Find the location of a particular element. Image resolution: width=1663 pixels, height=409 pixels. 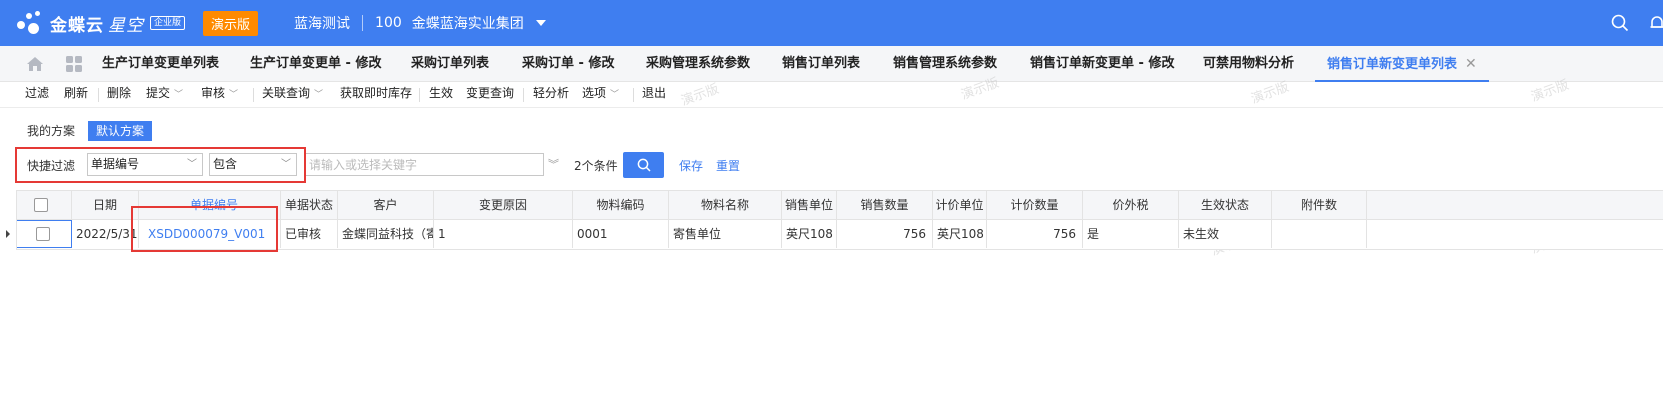

search-button is located at coordinates (643, 165).